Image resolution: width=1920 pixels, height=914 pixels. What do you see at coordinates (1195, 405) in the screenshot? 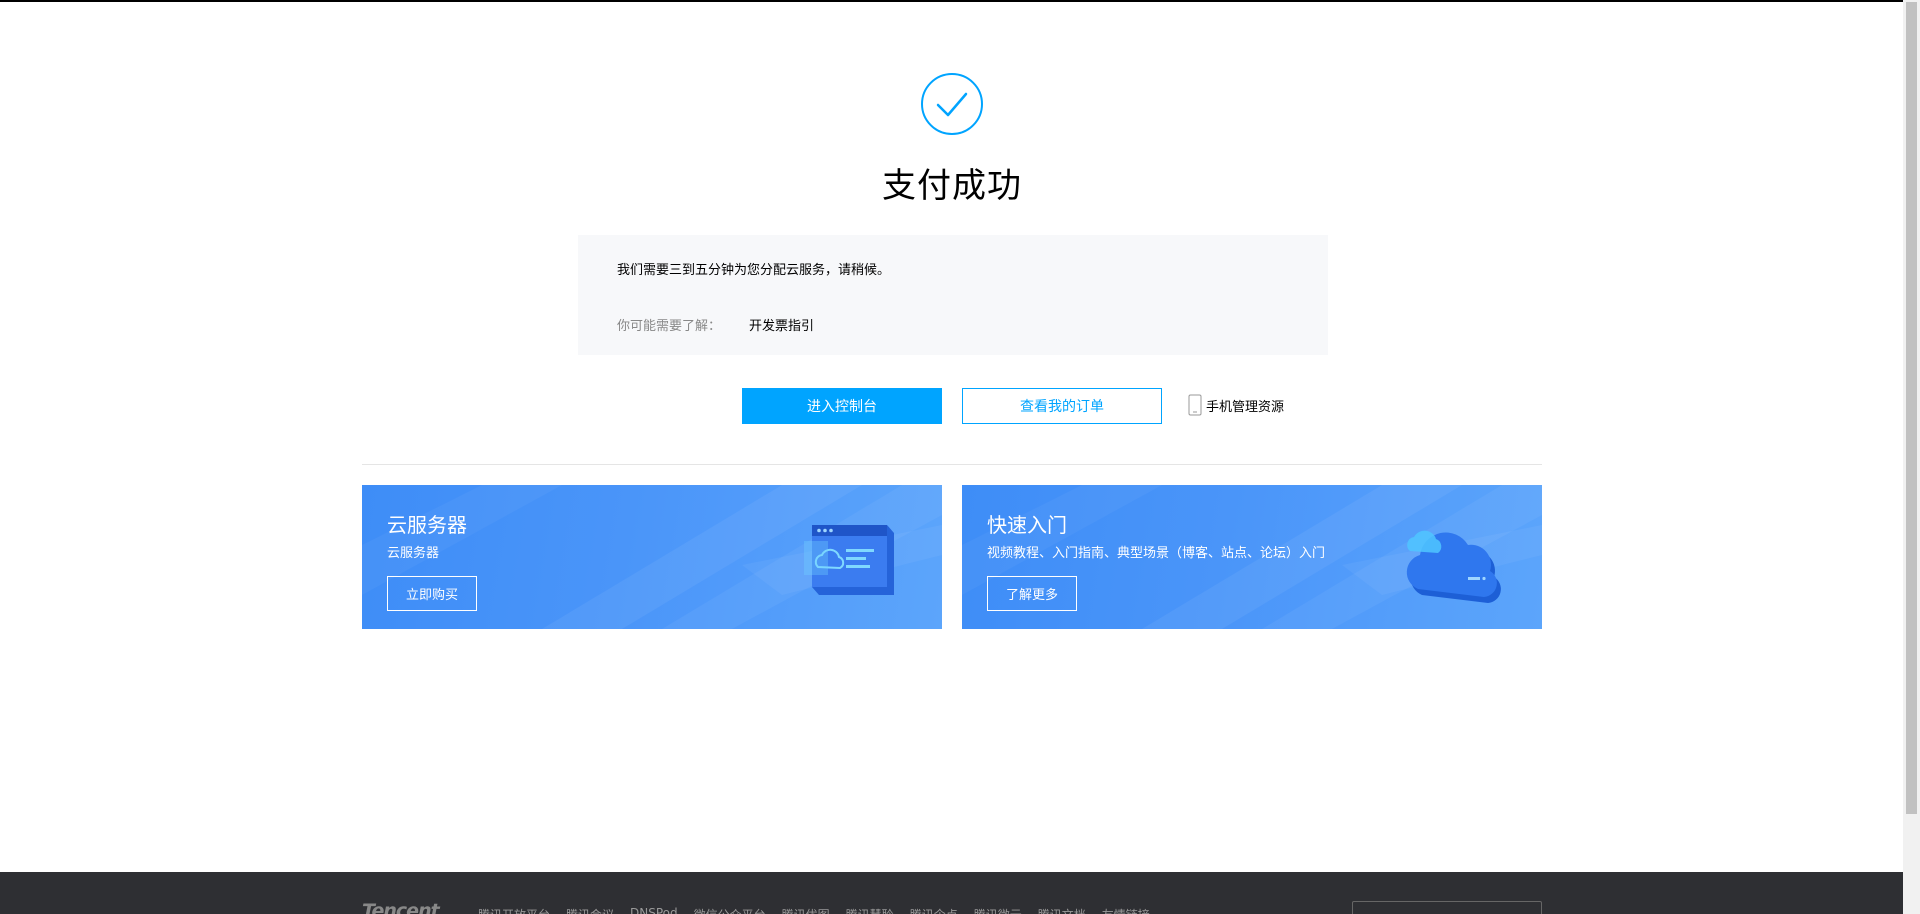
I see `phone-icon` at bounding box center [1195, 405].